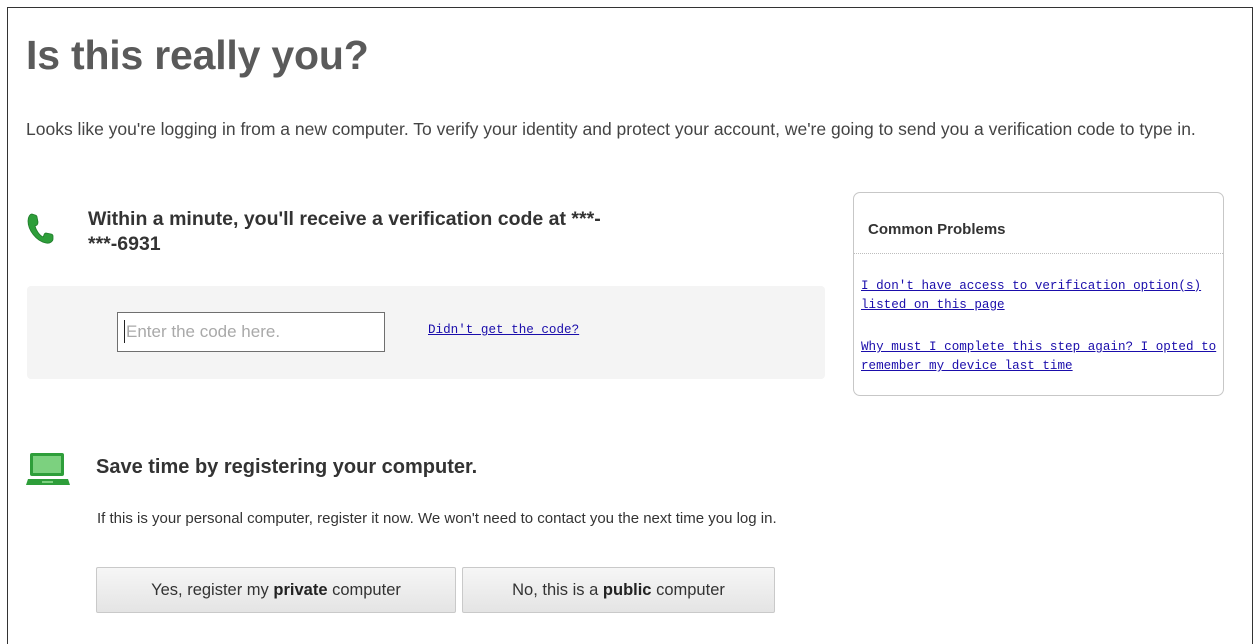  Describe the element at coordinates (300, 589) in the screenshot. I see `private-button-bold: private` at that location.